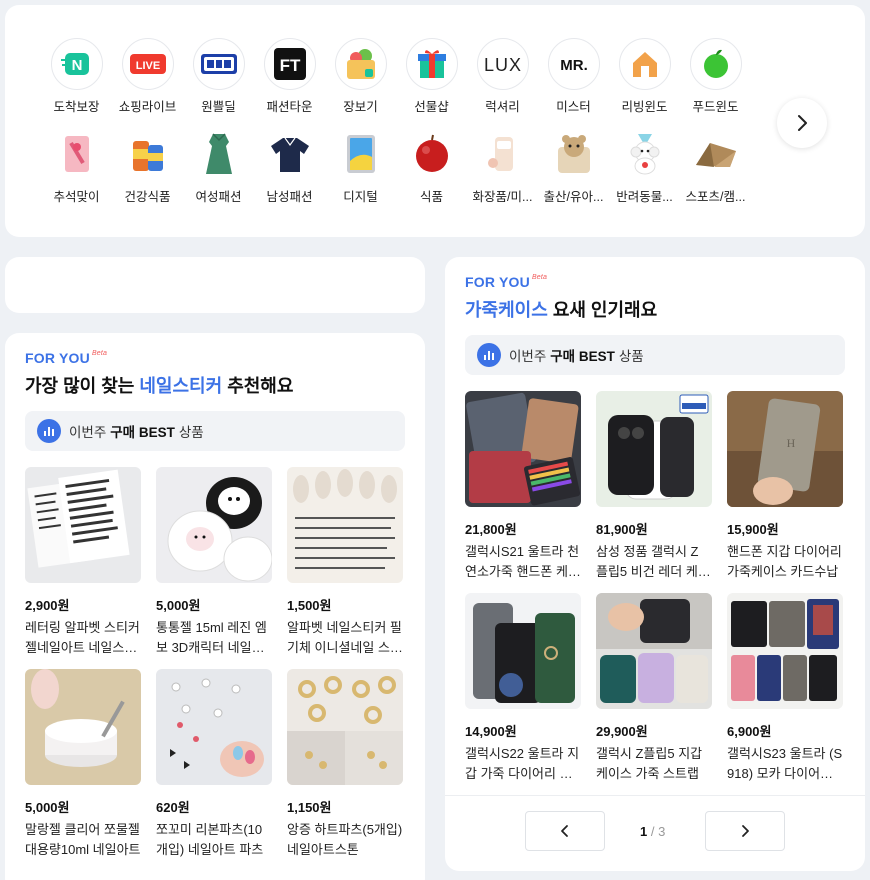 The width and height of the screenshot is (870, 880). Describe the element at coordinates (715, 64) in the screenshot. I see `apple-icon` at that location.